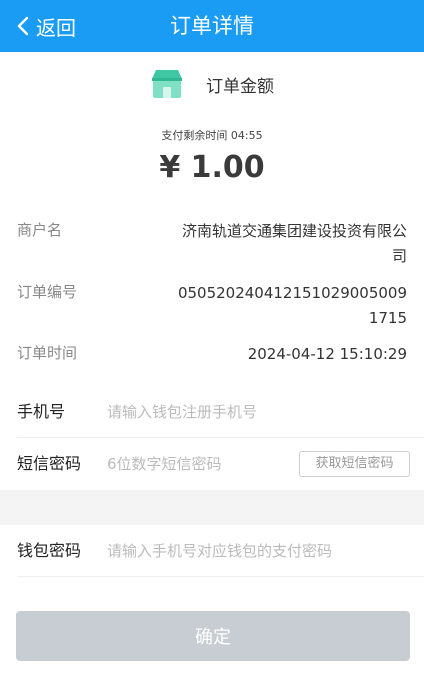 Image resolution: width=424 pixels, height=676 pixels. I want to click on back-button: 返回, so click(46, 26).